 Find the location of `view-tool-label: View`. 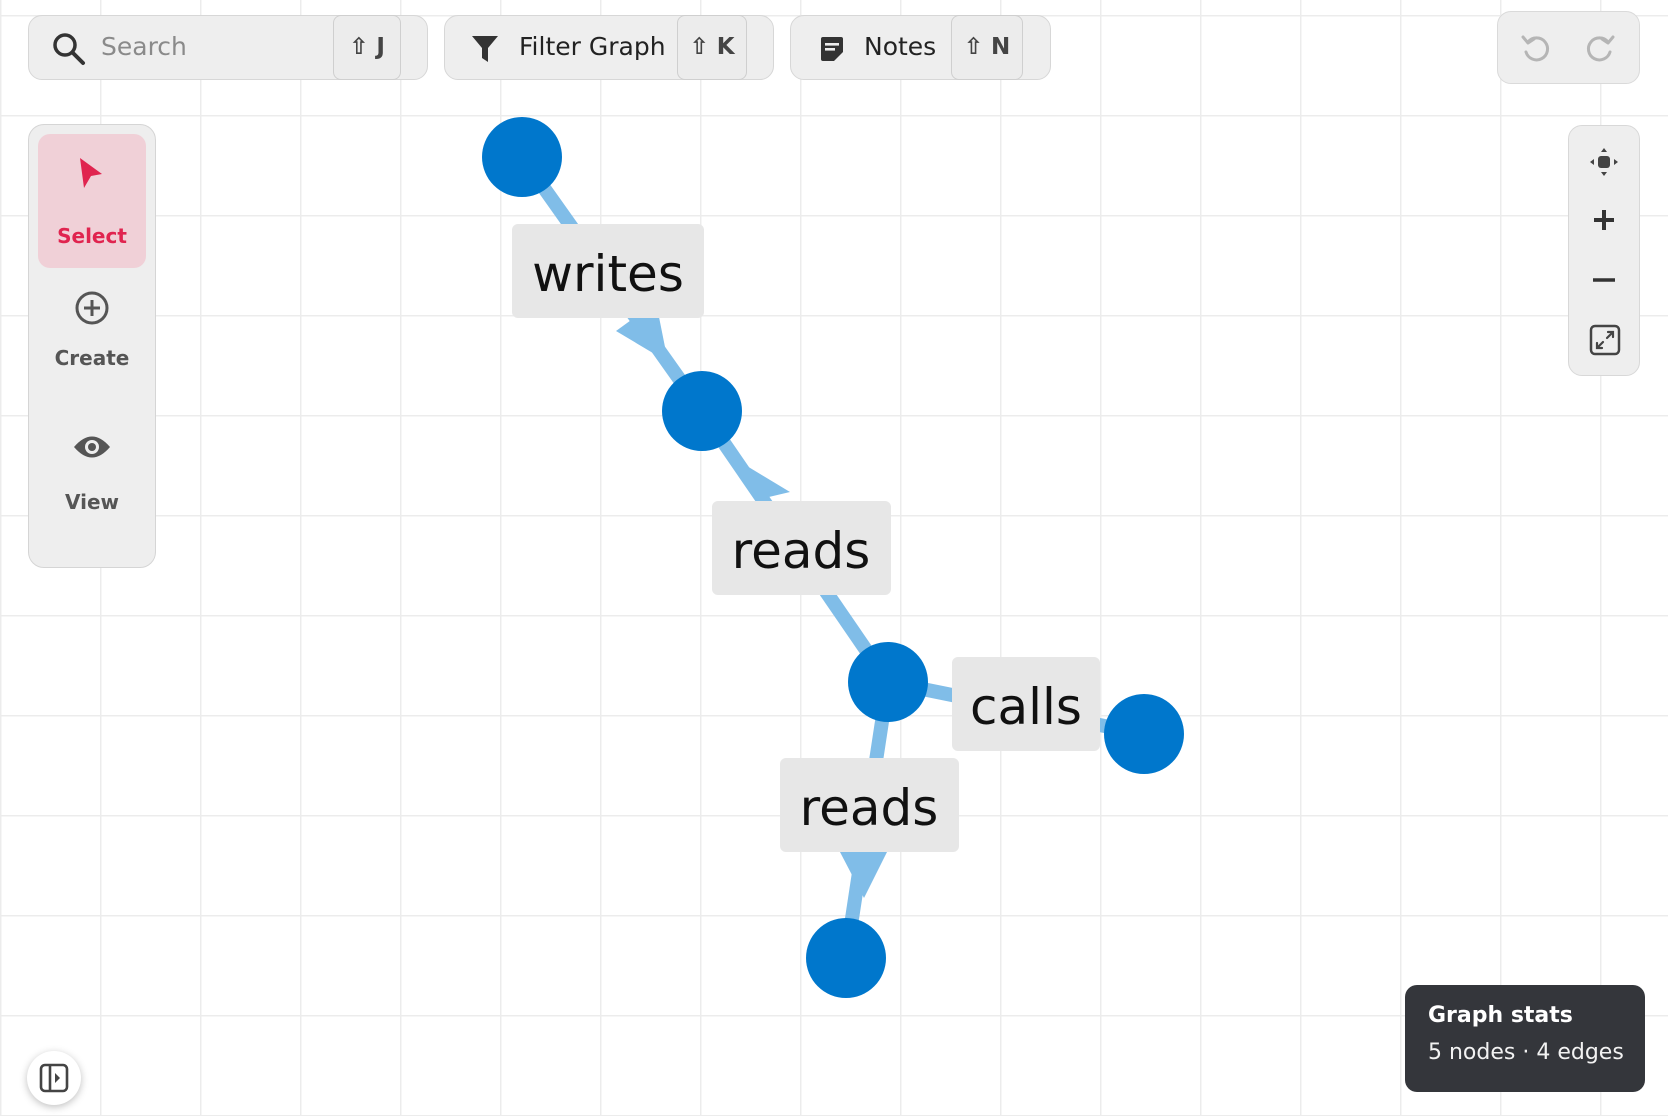

view-tool-label: View is located at coordinates (92, 502).